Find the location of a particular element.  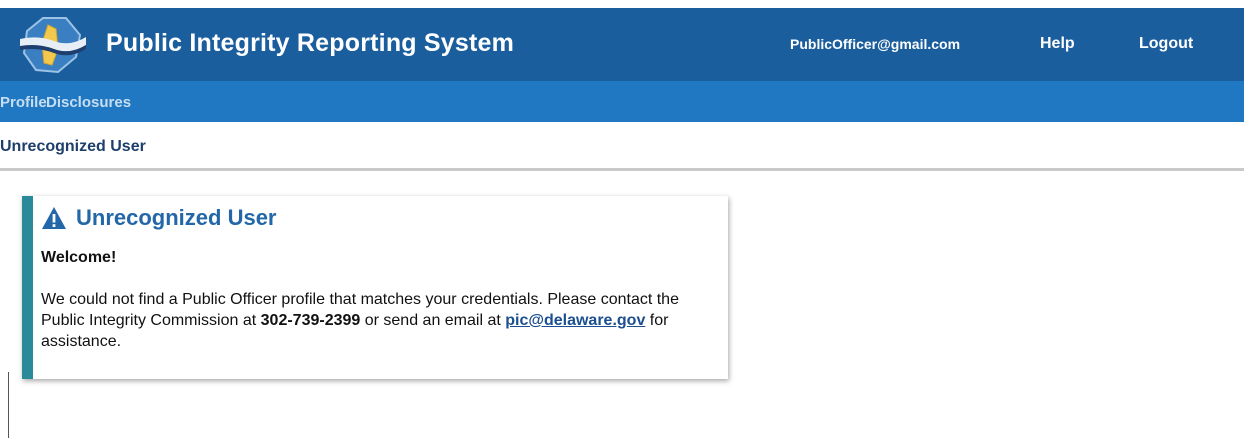

message-text-2: or send an email at is located at coordinates (433, 320).